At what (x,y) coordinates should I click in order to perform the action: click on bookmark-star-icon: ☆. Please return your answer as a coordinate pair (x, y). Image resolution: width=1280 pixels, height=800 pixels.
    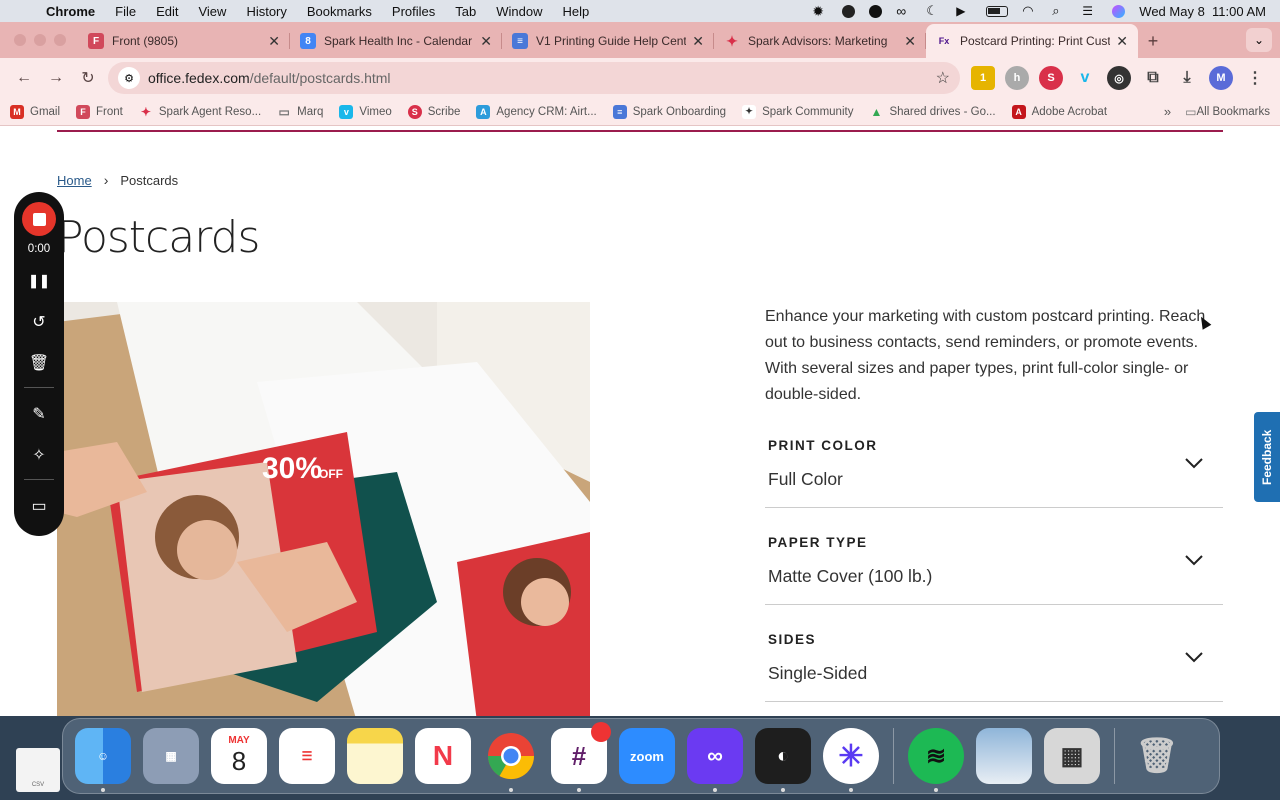
    Looking at the image, I should click on (943, 78).